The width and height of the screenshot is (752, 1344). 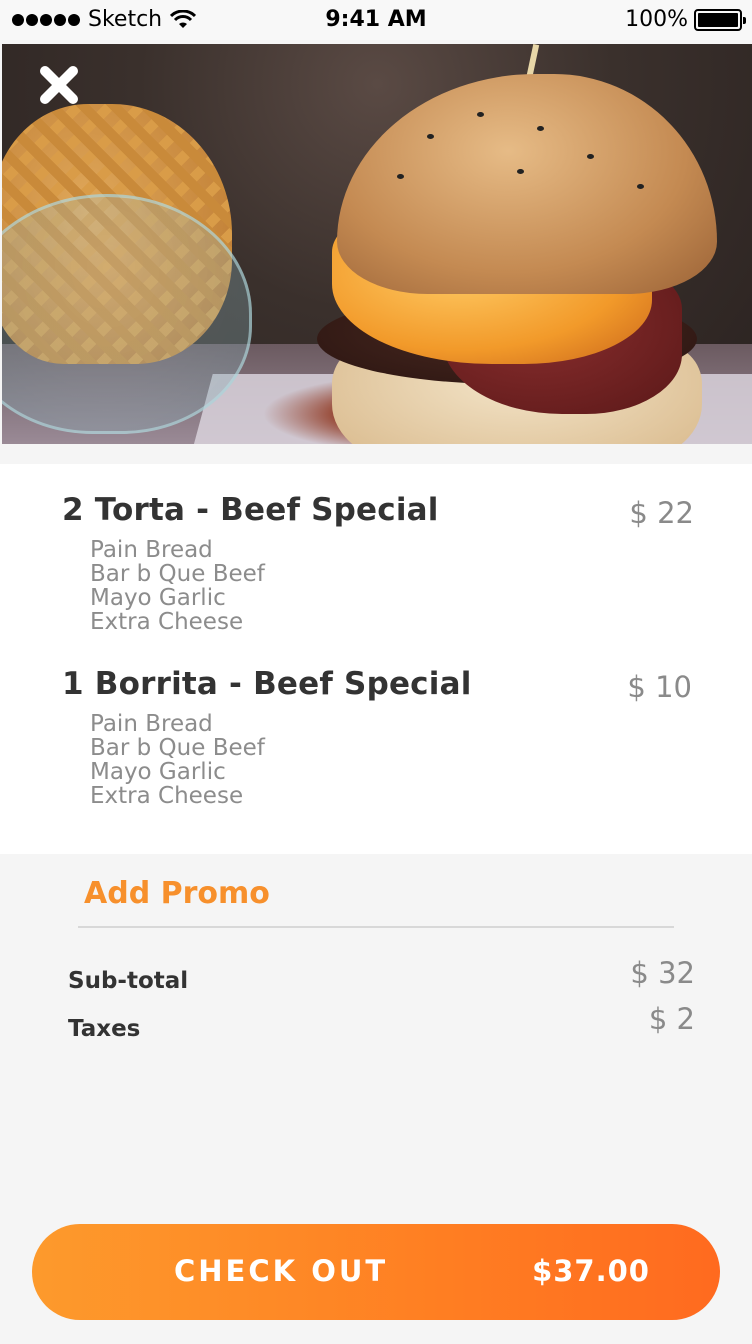 I want to click on burger-bun, so click(x=527, y=184).